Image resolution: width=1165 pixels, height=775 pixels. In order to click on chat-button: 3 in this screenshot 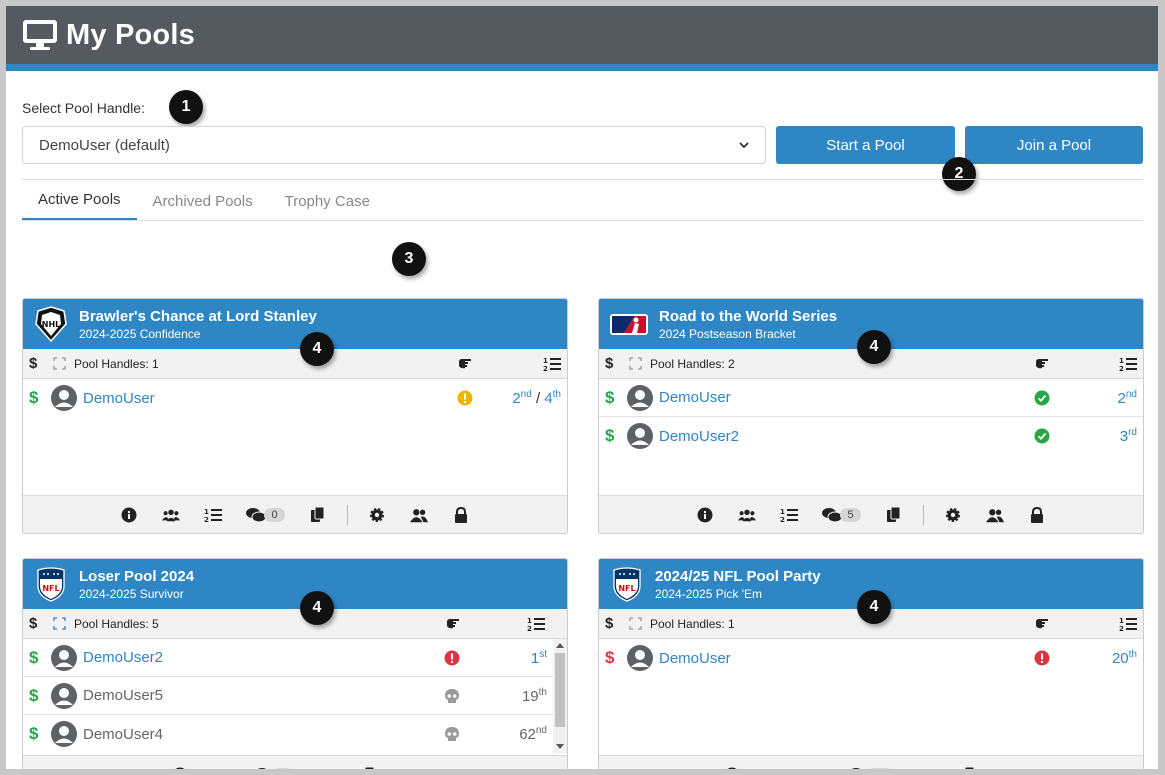, I will do `click(274, 768)`.